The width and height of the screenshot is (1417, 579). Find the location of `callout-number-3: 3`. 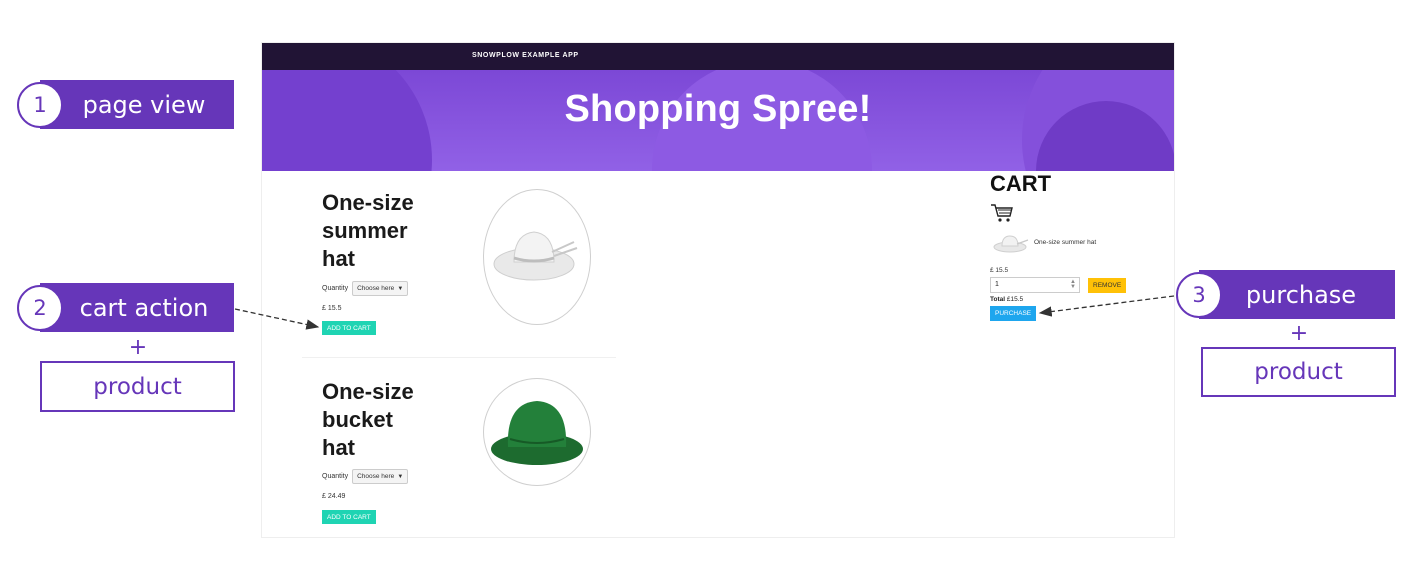

callout-number-3: 3 is located at coordinates (1199, 295).